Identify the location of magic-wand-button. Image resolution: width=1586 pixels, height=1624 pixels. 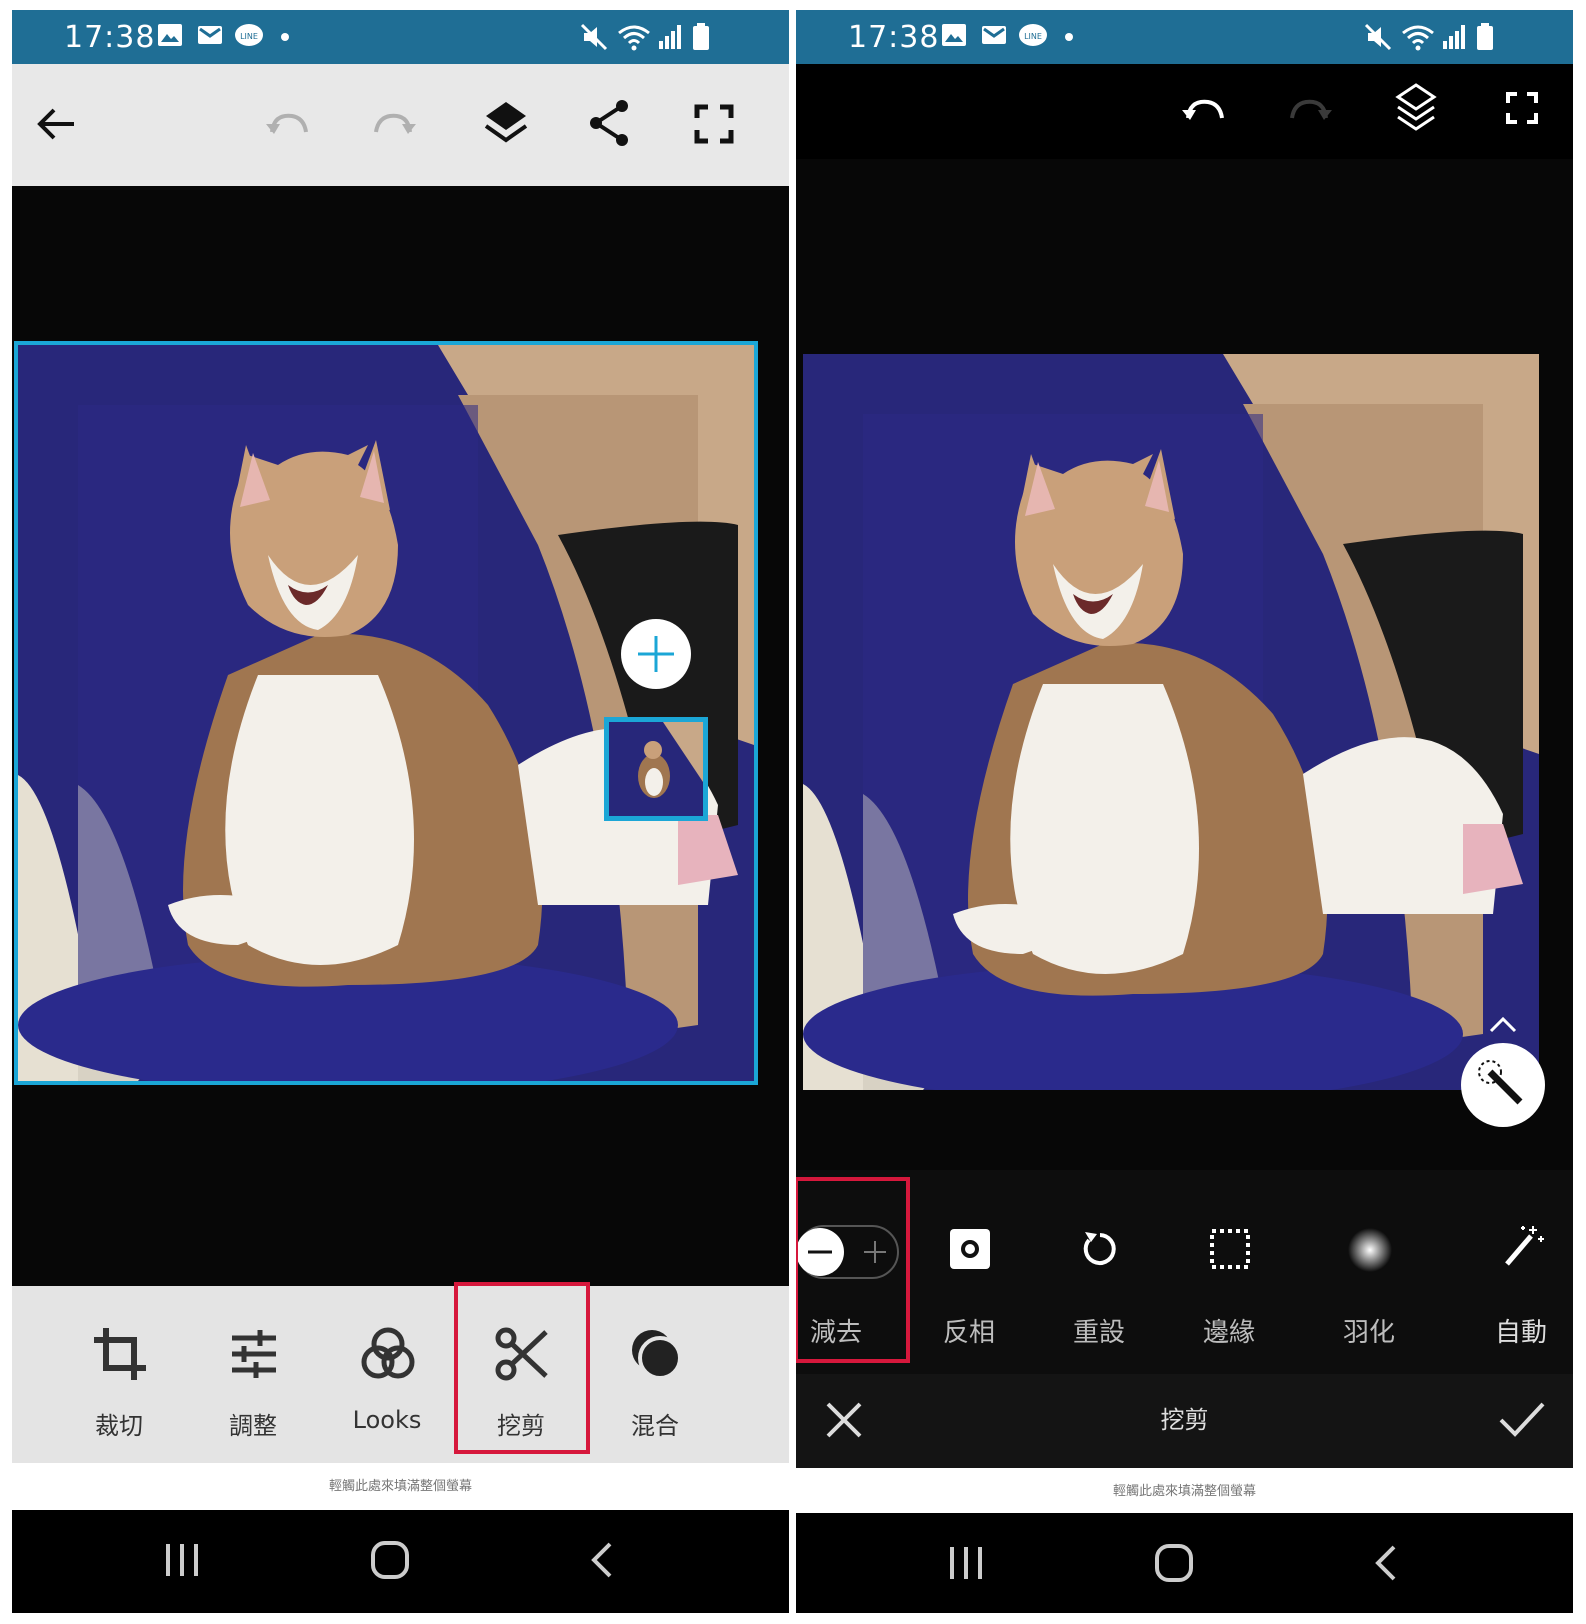
(1503, 1085).